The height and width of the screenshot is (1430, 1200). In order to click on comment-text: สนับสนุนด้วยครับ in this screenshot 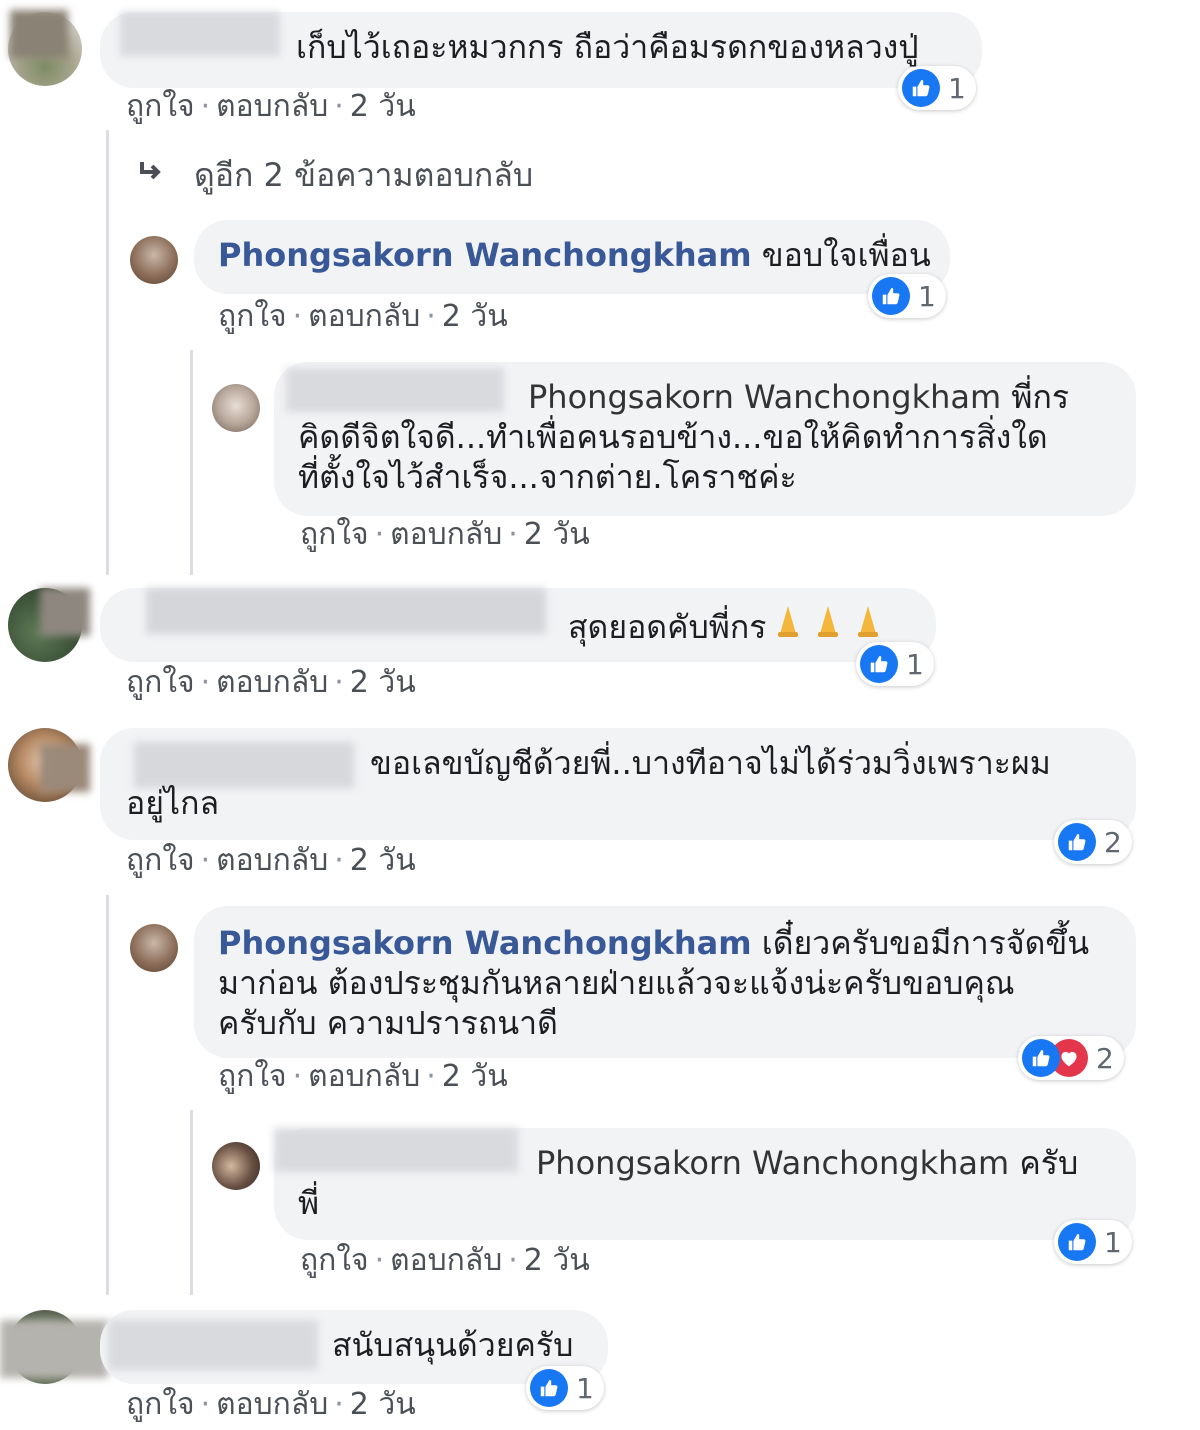, I will do `click(453, 1345)`.